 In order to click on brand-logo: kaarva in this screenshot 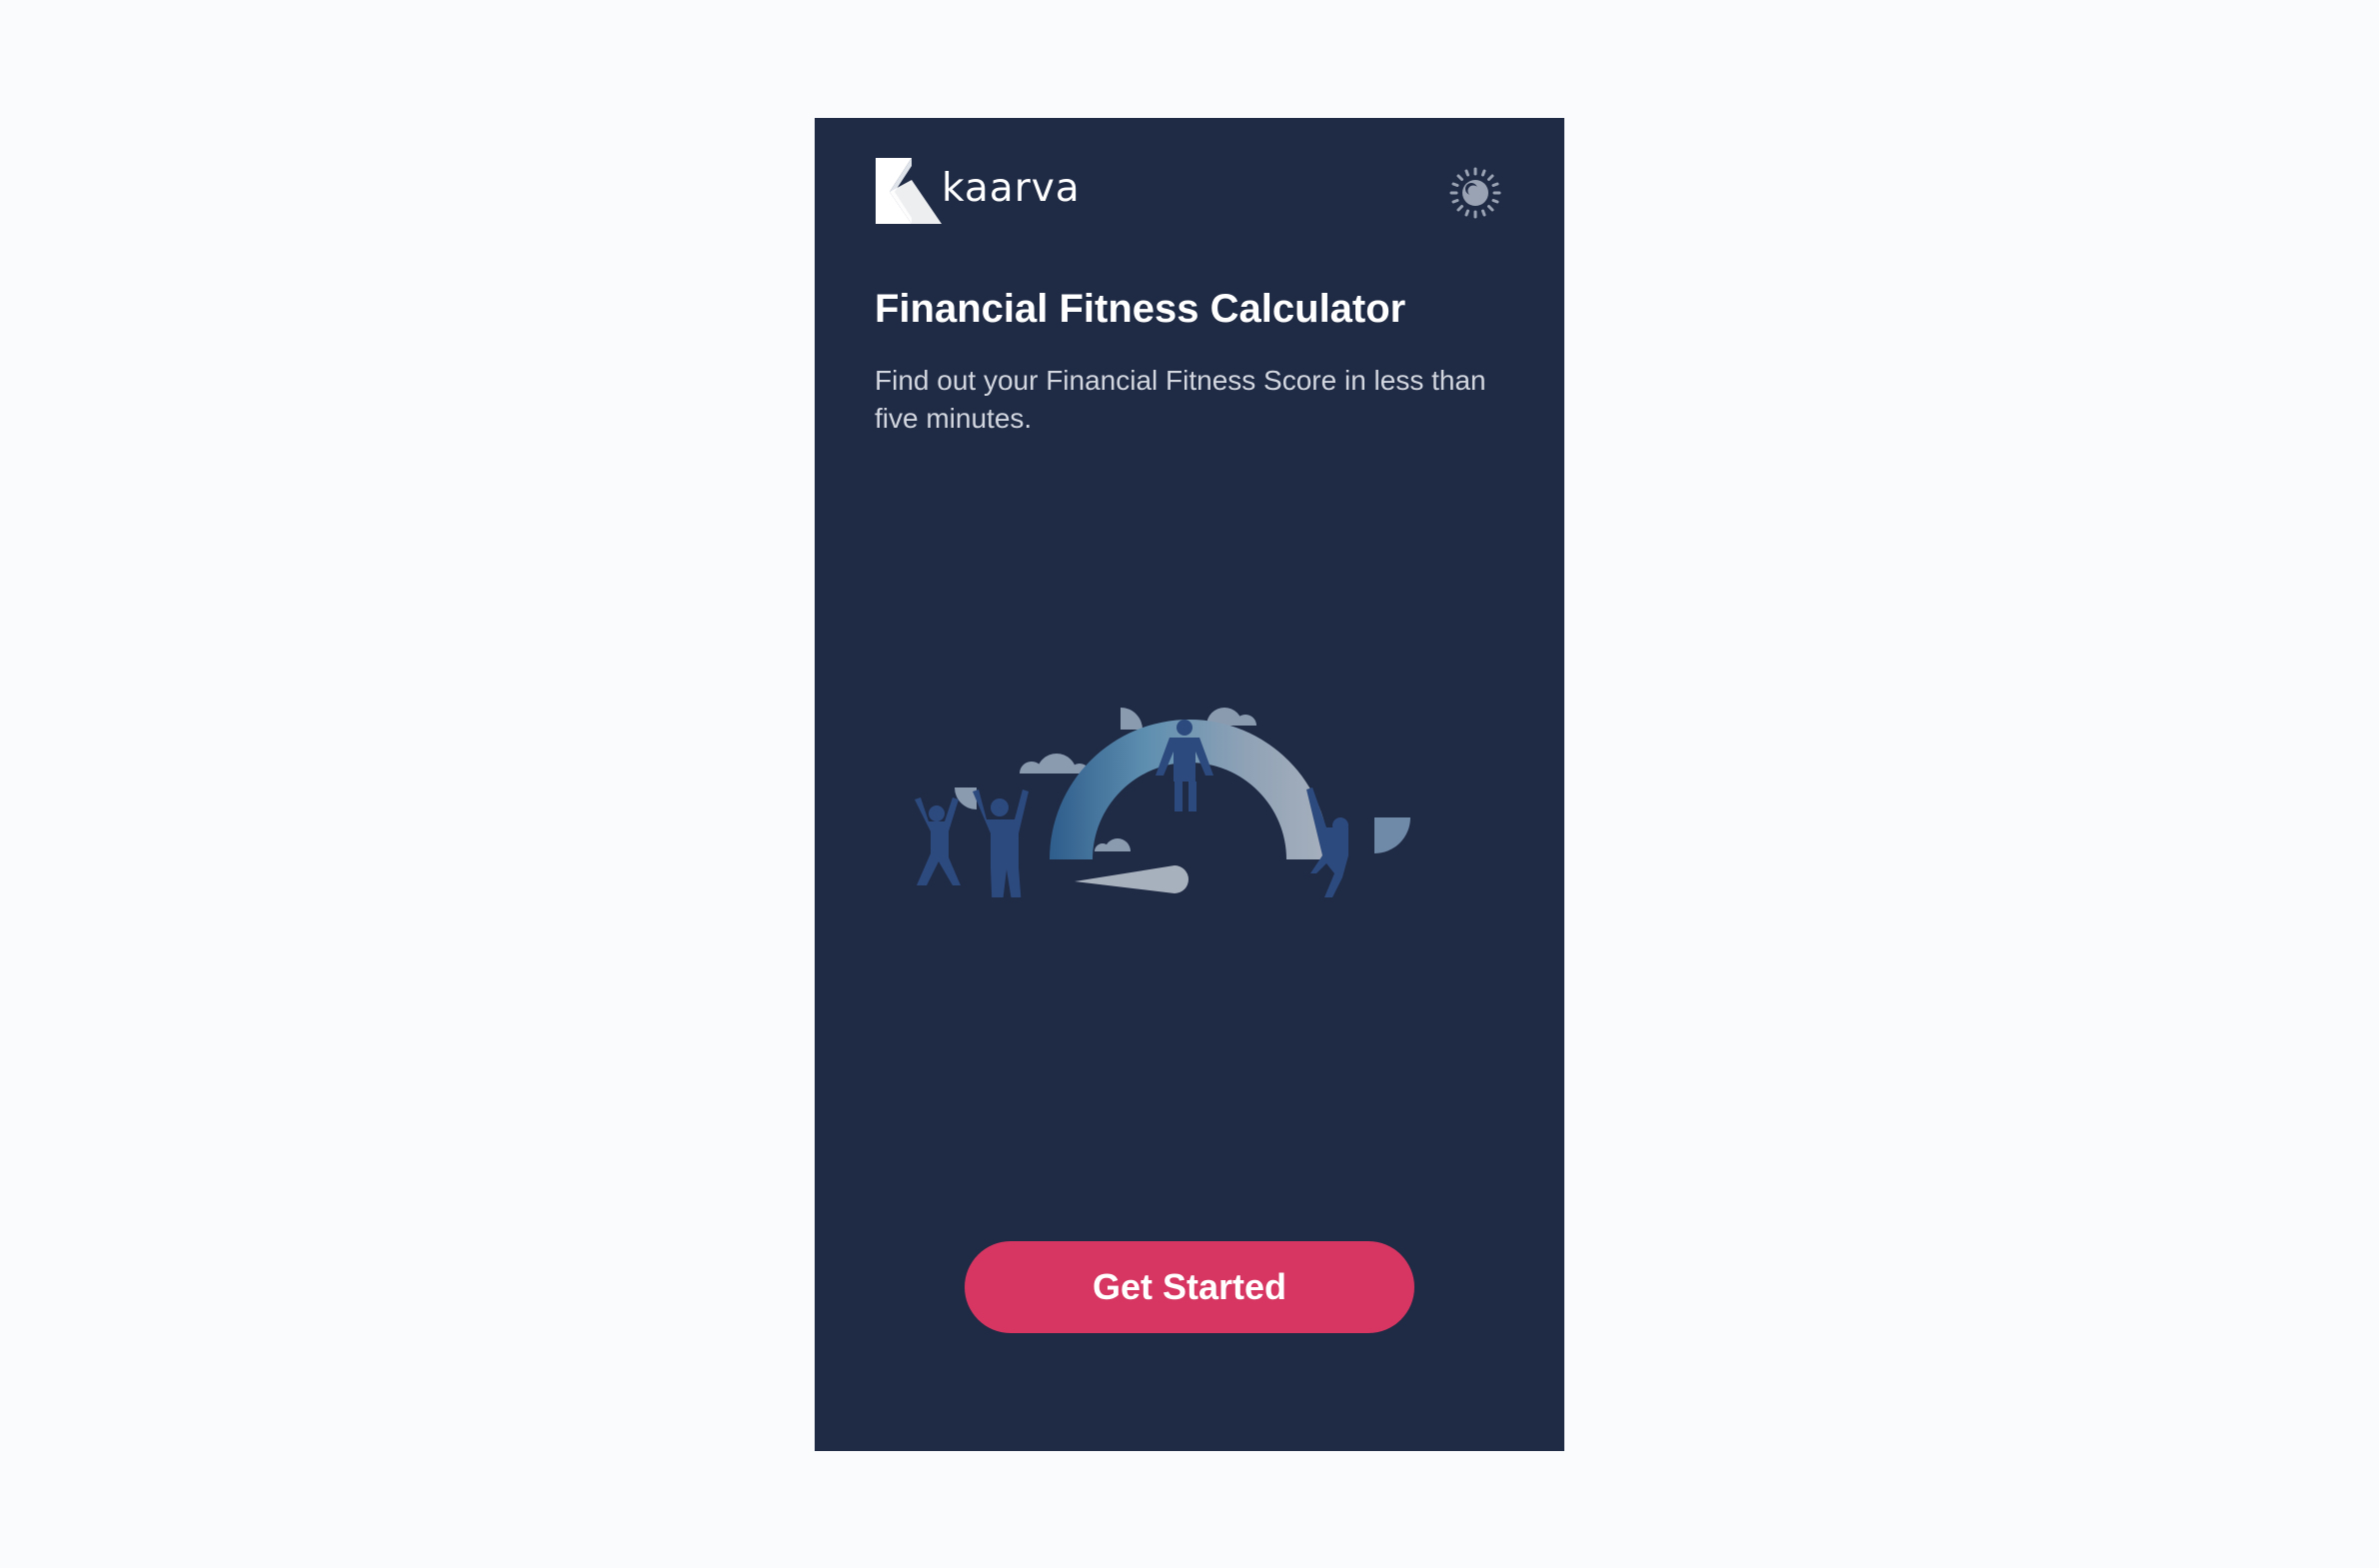, I will do `click(979, 191)`.